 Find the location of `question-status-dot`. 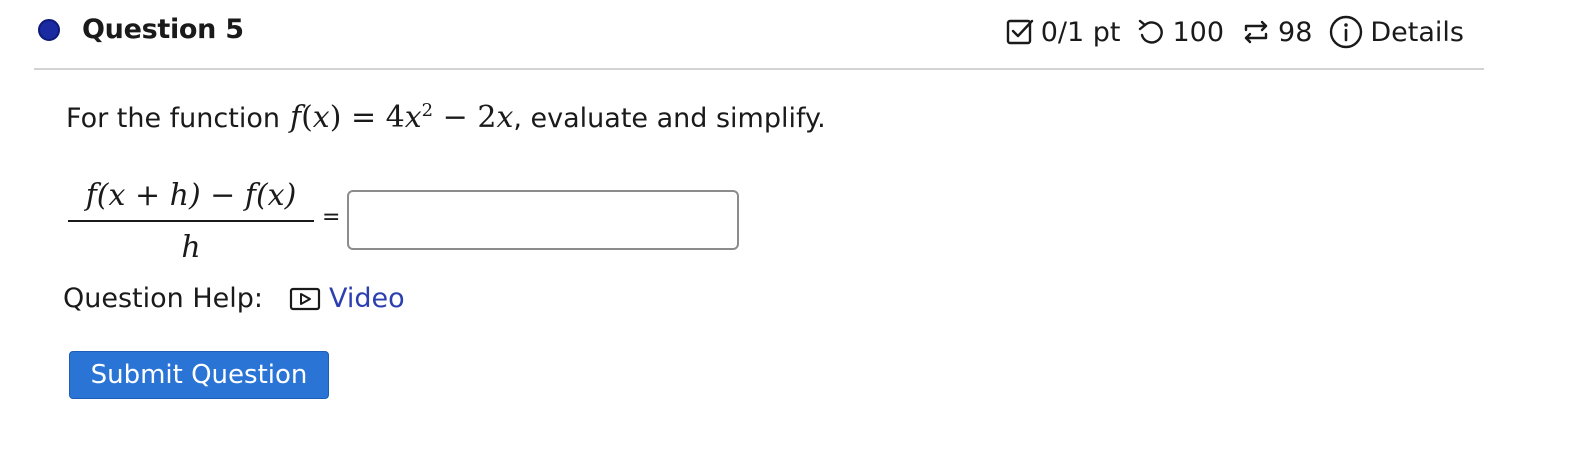

question-status-dot is located at coordinates (49, 30).